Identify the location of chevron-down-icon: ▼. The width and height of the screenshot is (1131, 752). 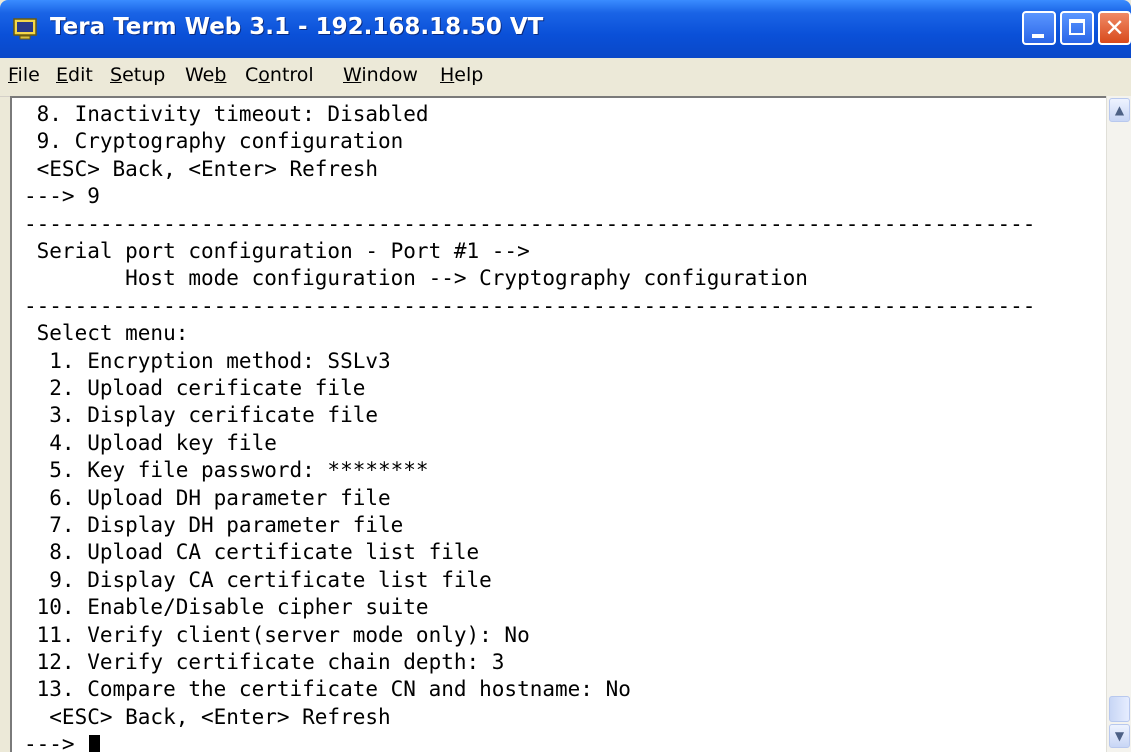
(1119, 736).